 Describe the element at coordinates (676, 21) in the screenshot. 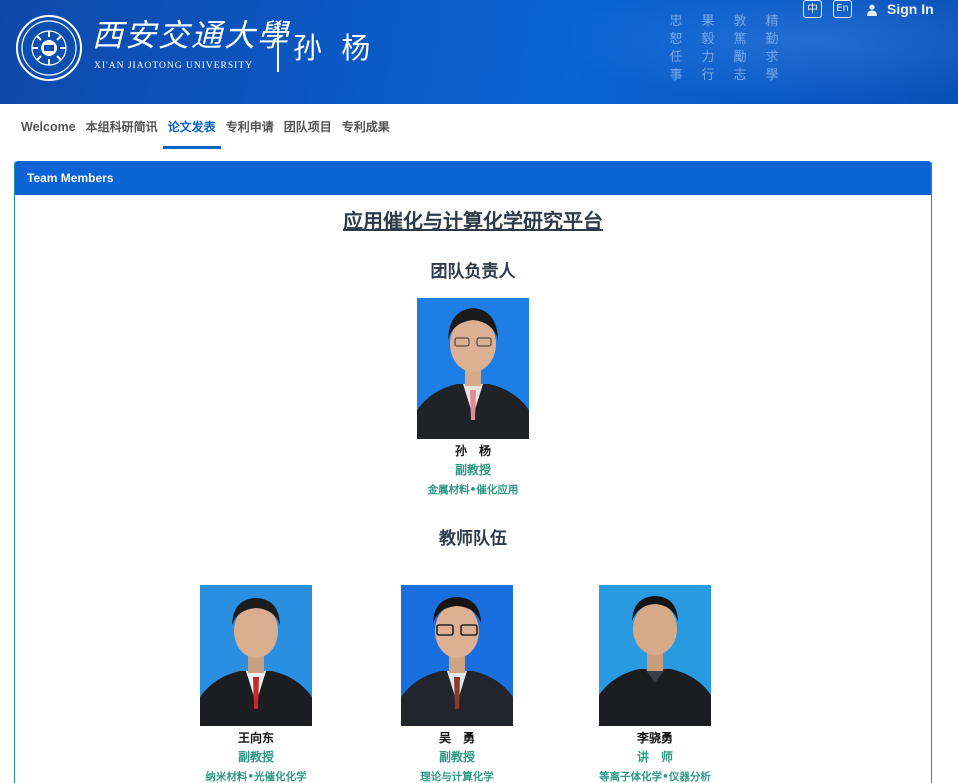

I see `motto-char: 忠` at that location.